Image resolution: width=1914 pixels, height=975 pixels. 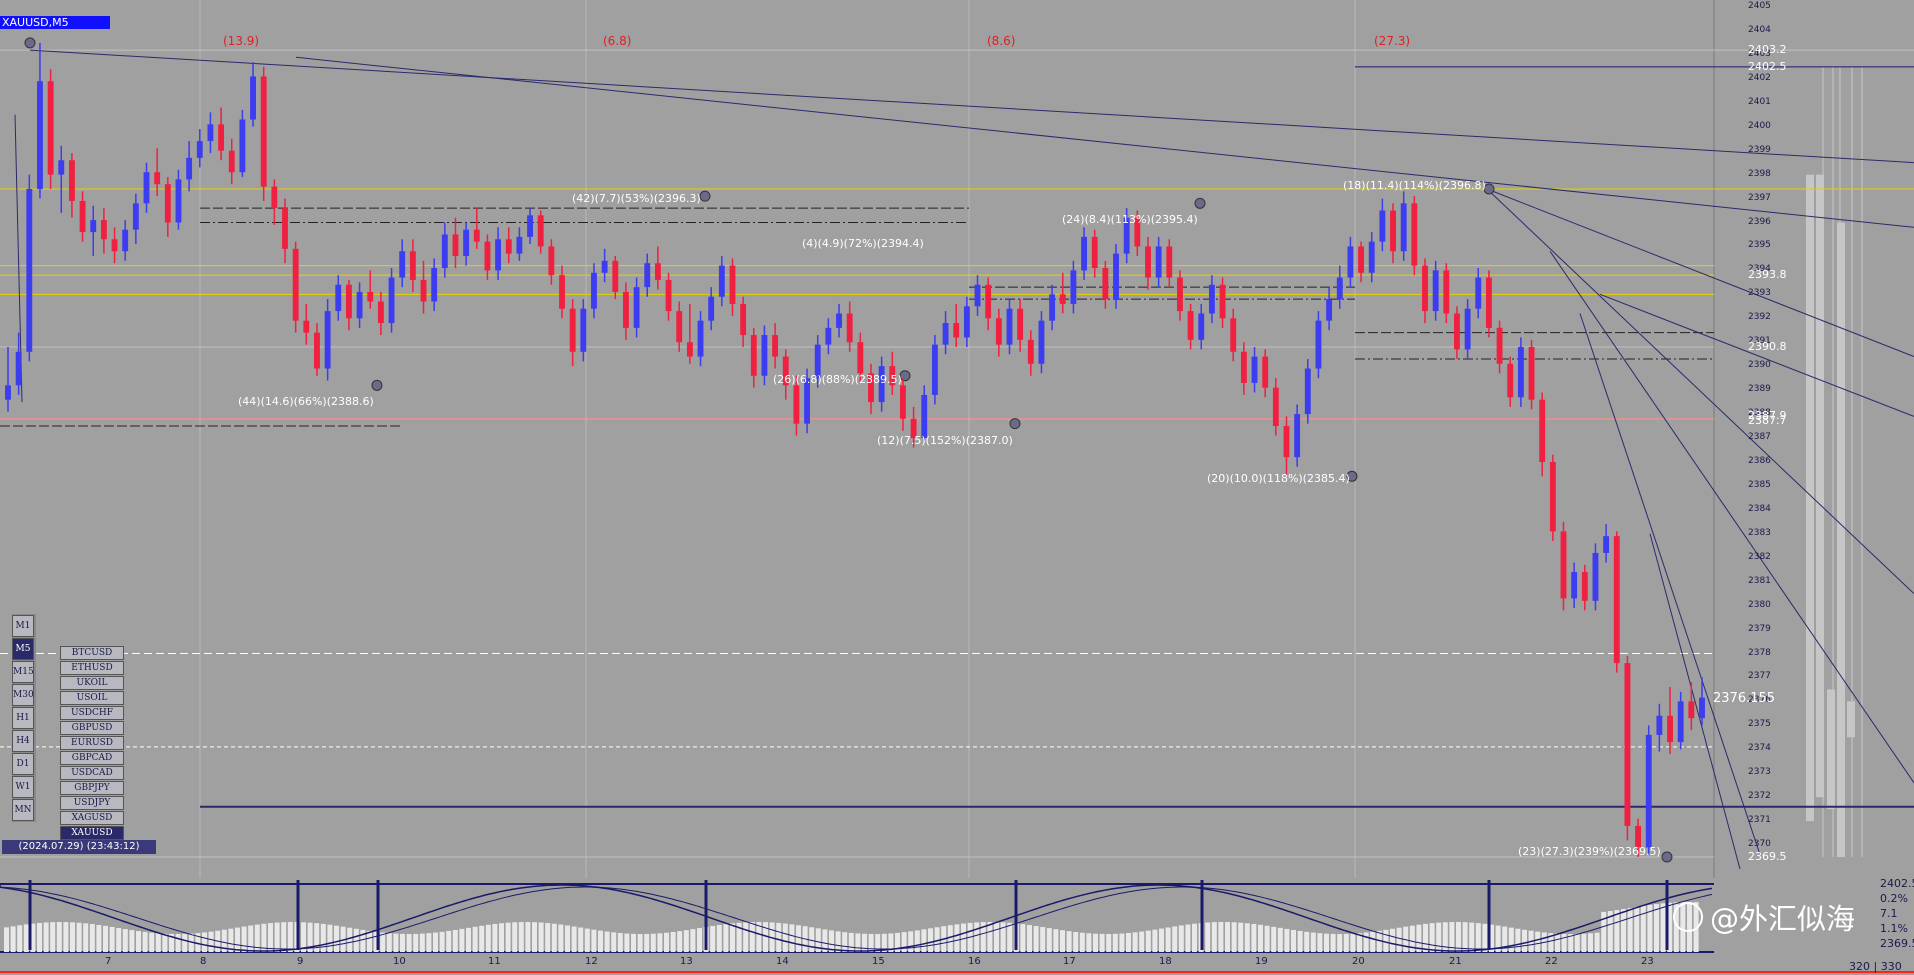 I want to click on timeframe-button-m30: M30, so click(x=23, y=695).